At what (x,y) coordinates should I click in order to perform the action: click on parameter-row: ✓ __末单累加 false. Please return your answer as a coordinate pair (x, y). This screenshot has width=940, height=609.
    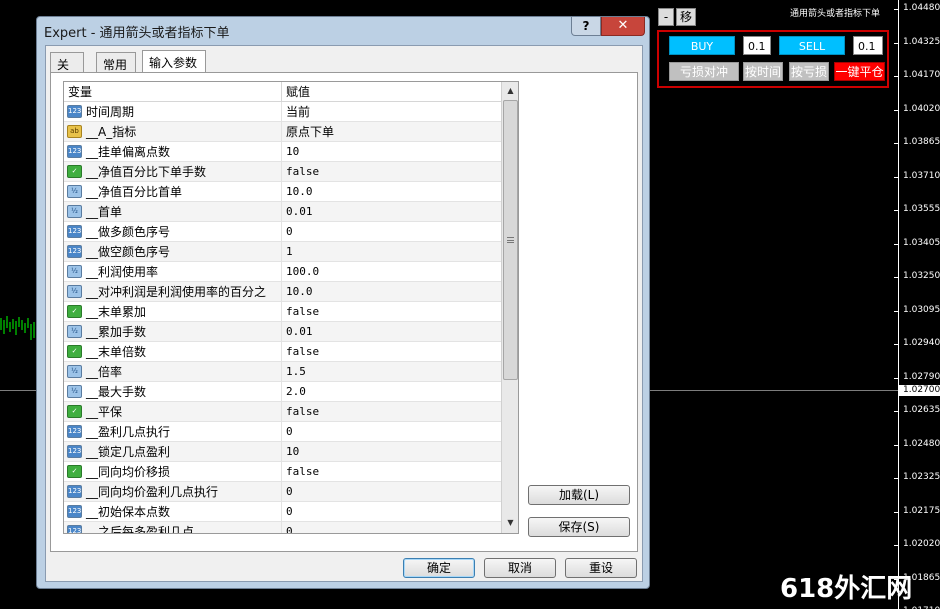
    Looking at the image, I should click on (282, 312).